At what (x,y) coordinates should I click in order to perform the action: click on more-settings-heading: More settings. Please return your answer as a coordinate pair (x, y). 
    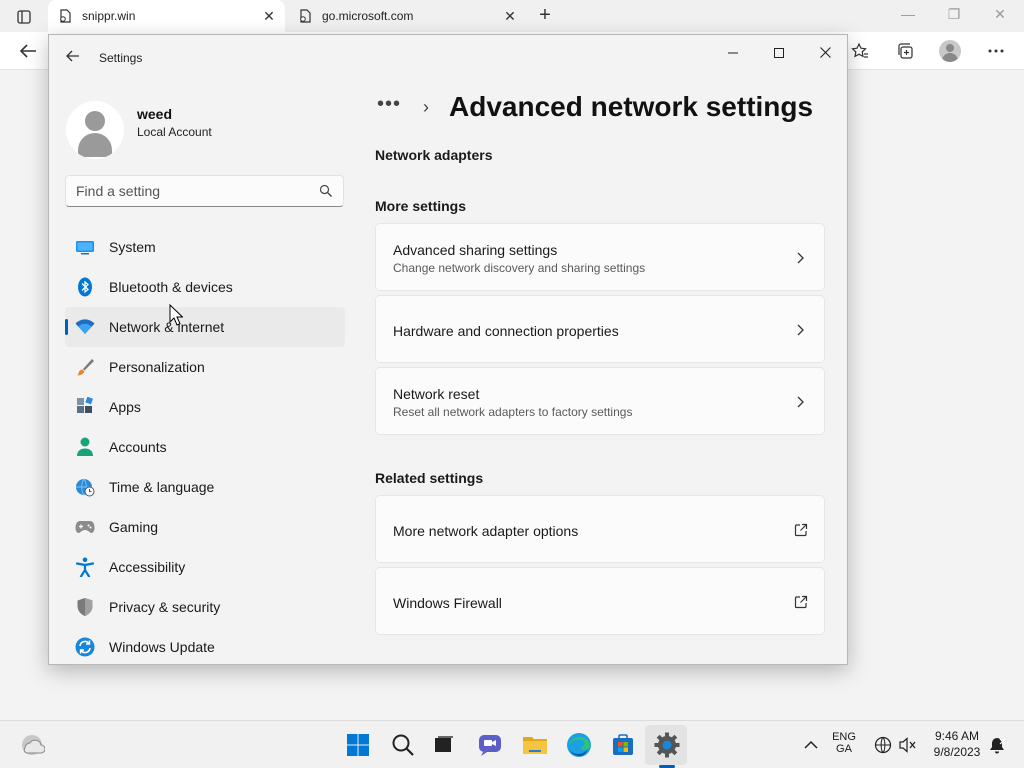
    Looking at the image, I should click on (421, 206).